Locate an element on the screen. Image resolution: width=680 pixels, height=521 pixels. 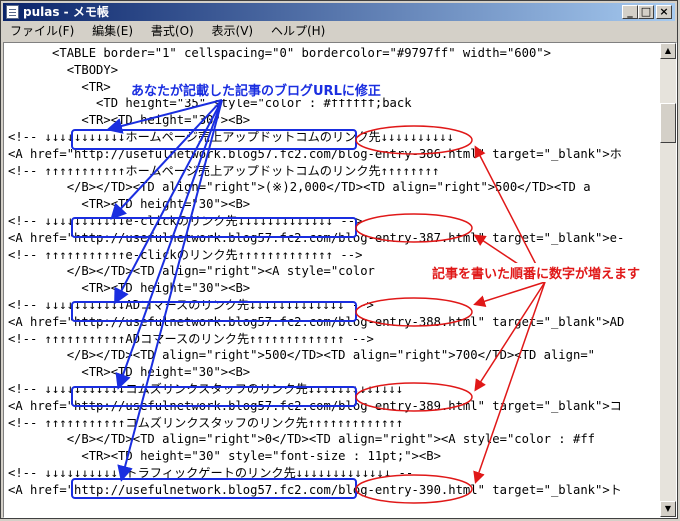
notepad-icon is located at coordinates (12, 12).